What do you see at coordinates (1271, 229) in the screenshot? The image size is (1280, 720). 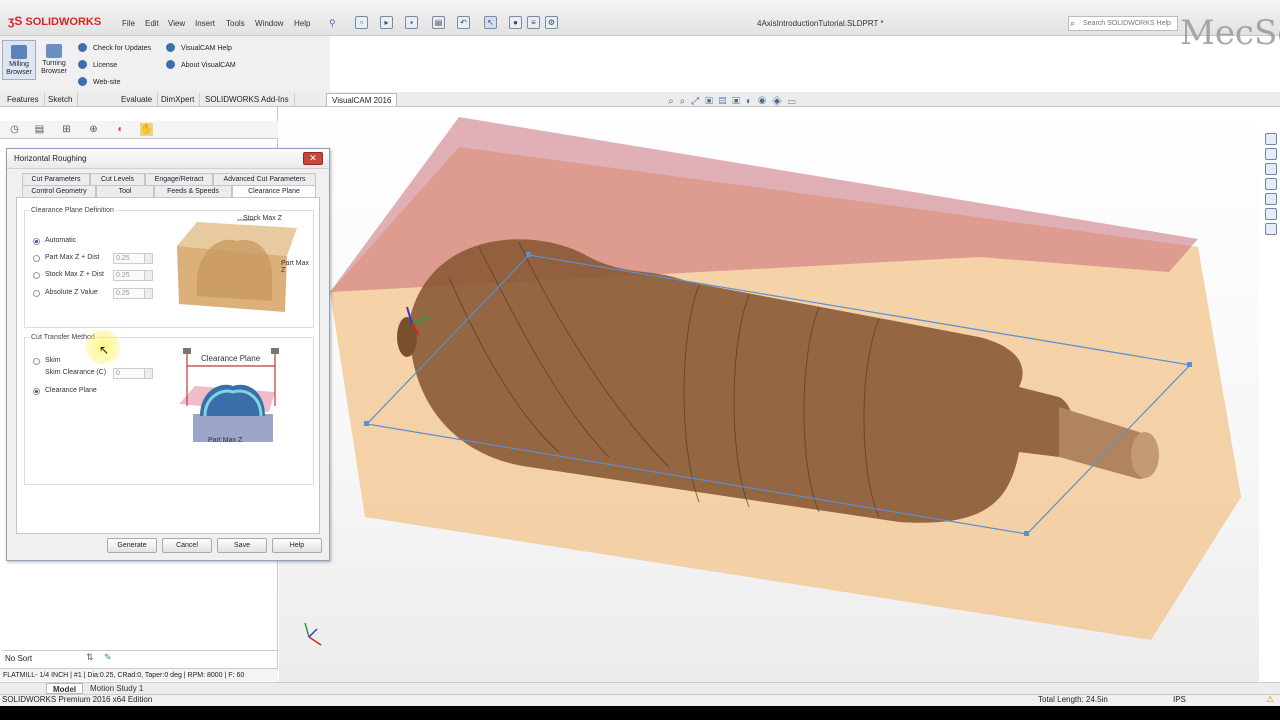 I see `view-palette-icon` at bounding box center [1271, 229].